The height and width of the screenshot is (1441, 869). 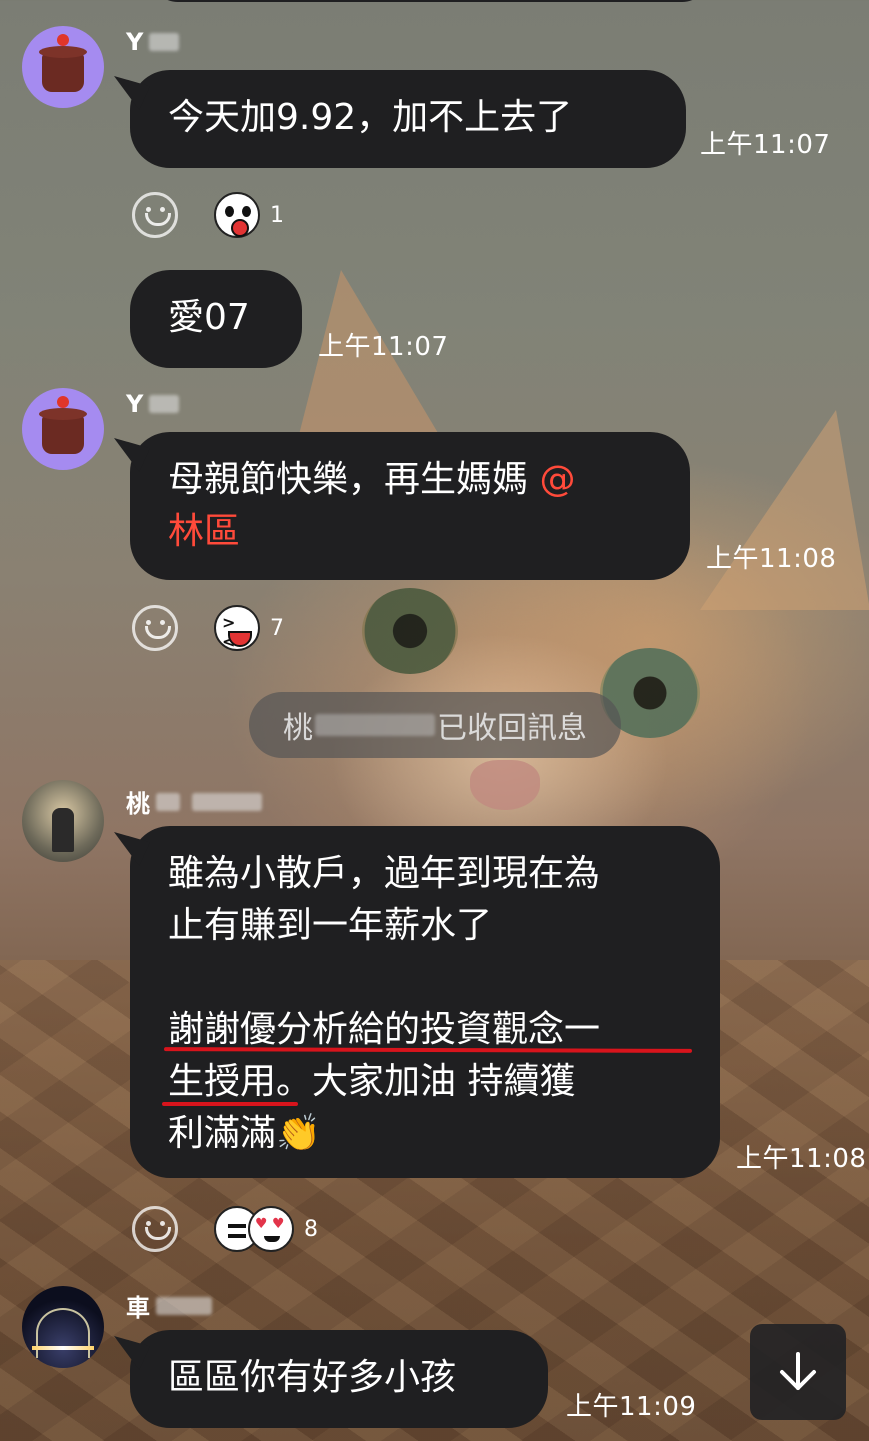 What do you see at coordinates (230, 1104) in the screenshot?
I see `red-underline-annotation` at bounding box center [230, 1104].